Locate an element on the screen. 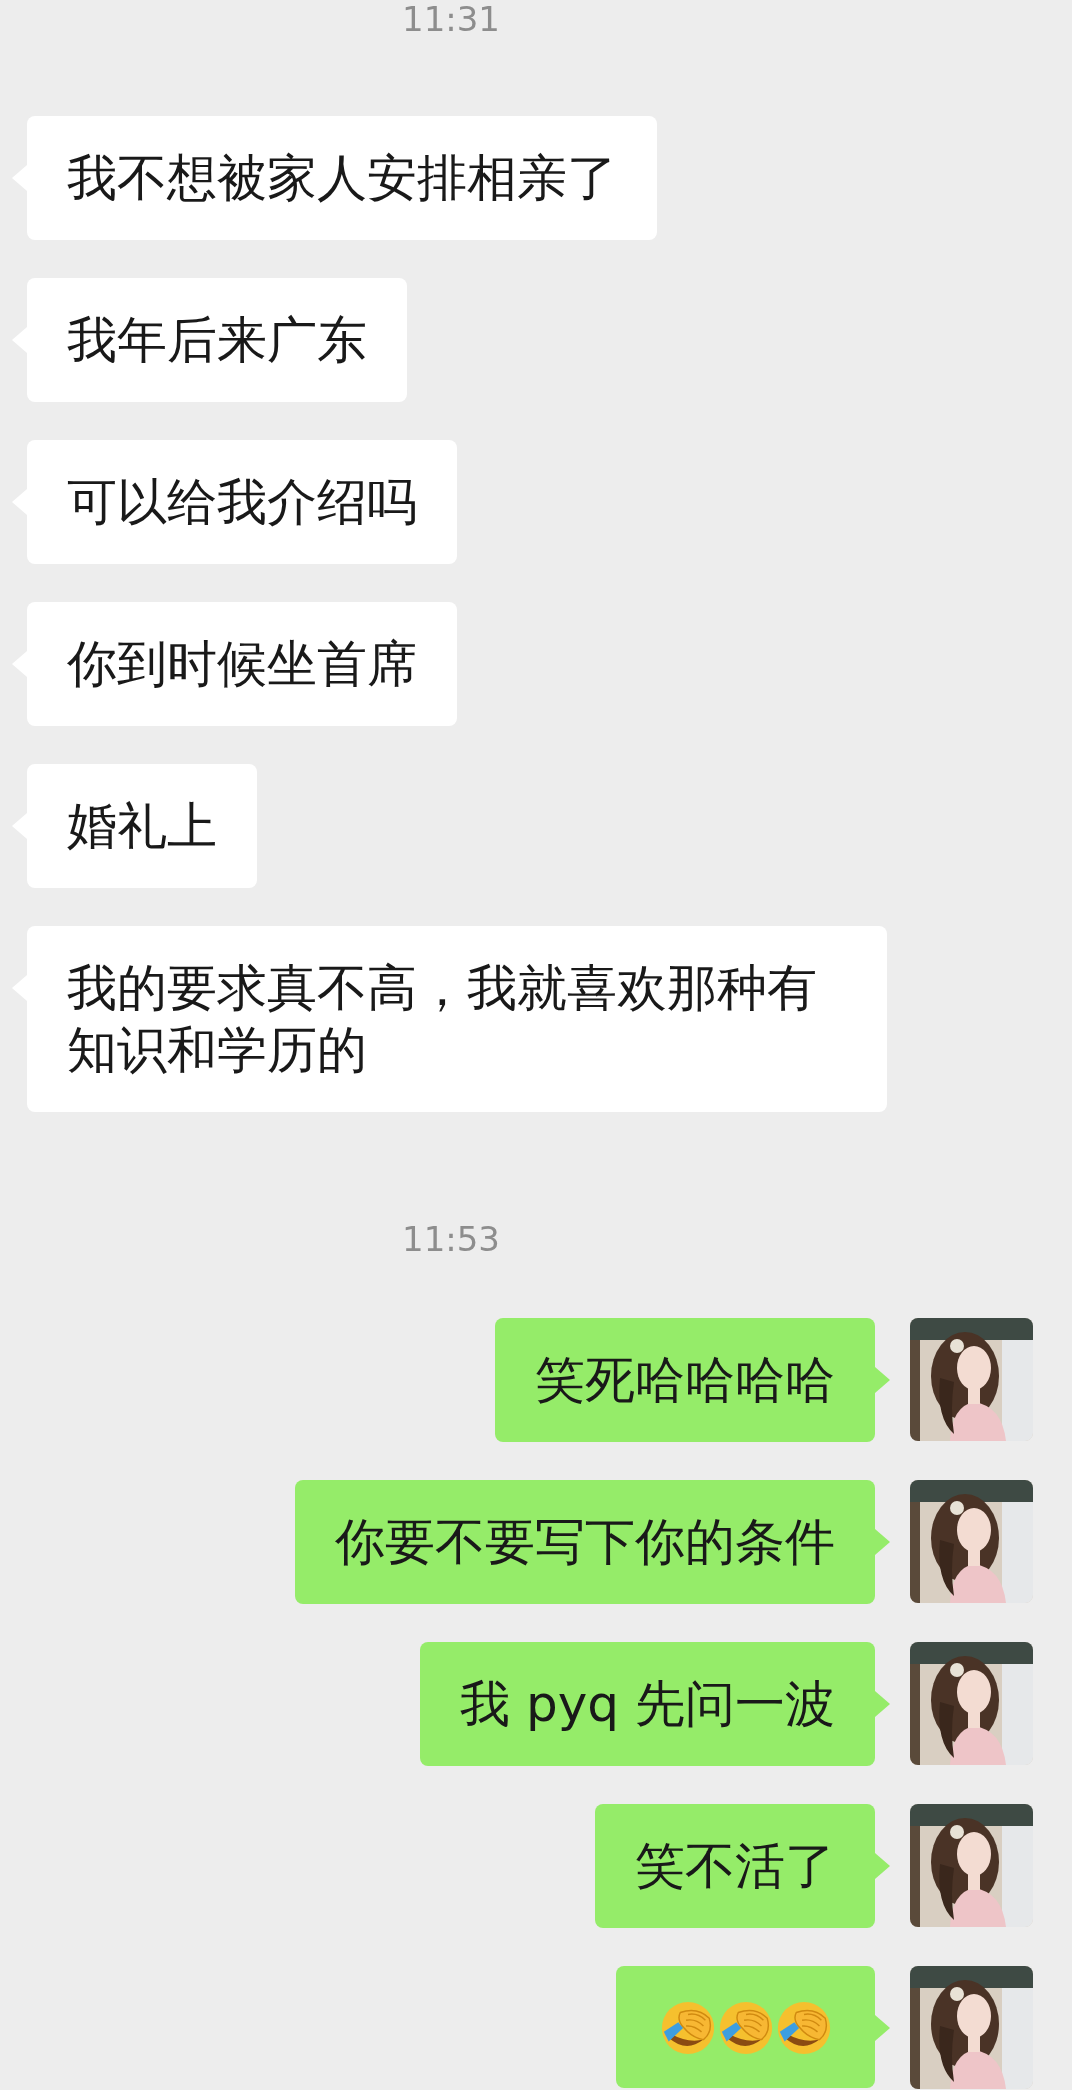  message-bubble: 我的要求真不高，我就喜欢那种有知识和学历的 is located at coordinates (457, 1019).